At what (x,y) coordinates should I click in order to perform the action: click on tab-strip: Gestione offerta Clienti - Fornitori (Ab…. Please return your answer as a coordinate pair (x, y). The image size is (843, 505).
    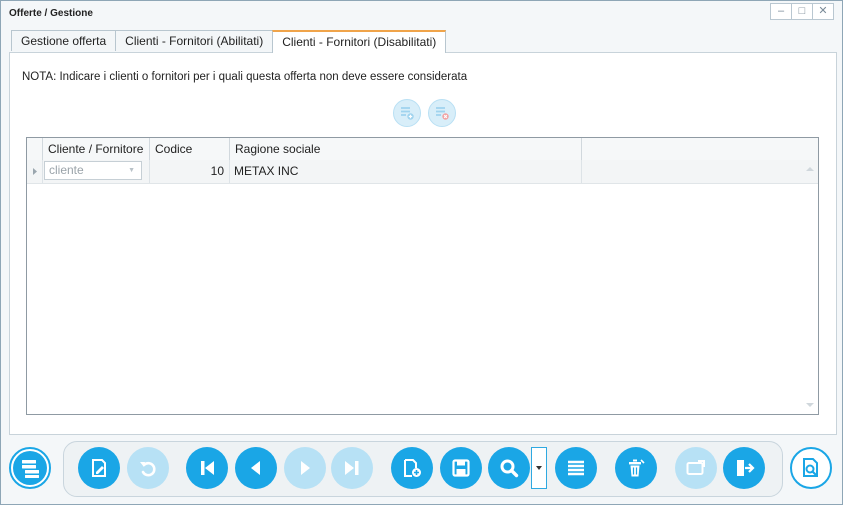
    Looking at the image, I should click on (229, 41).